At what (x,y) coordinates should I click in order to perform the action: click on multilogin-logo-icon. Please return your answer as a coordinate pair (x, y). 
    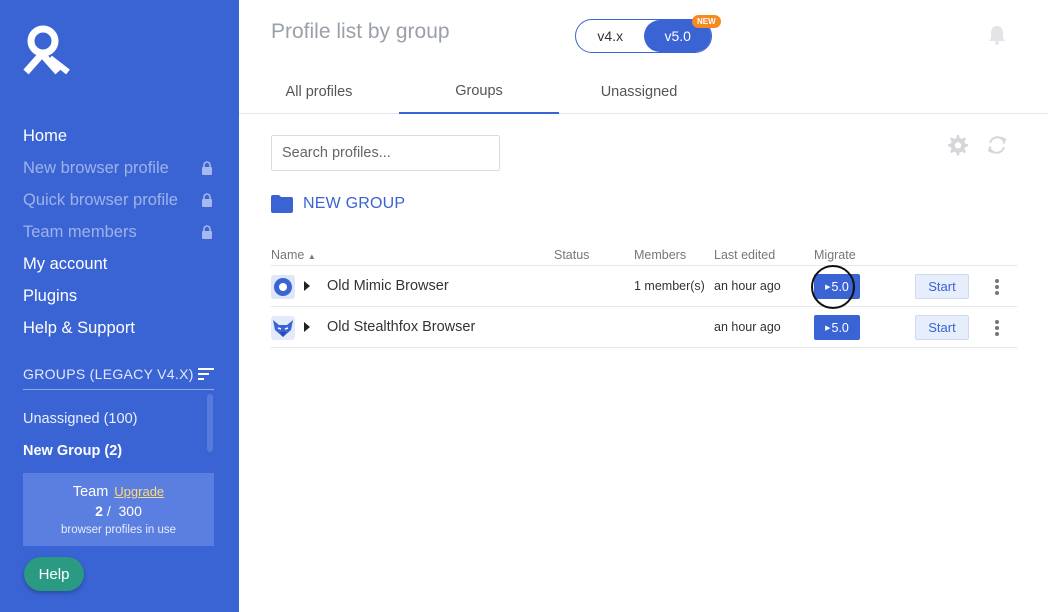
    Looking at the image, I should click on (47, 50).